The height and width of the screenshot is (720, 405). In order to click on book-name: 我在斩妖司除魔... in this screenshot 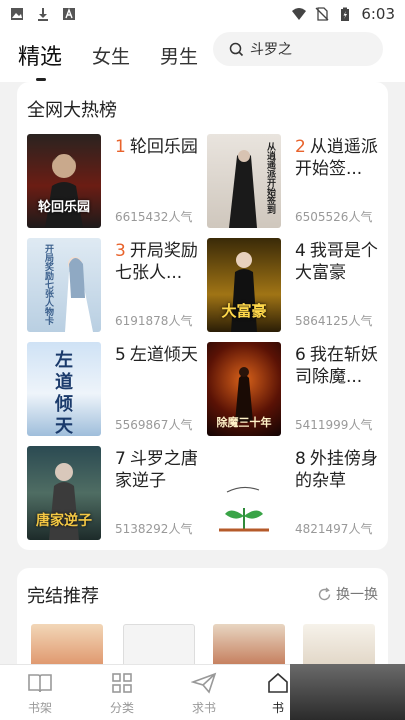, I will do `click(336, 366)`.